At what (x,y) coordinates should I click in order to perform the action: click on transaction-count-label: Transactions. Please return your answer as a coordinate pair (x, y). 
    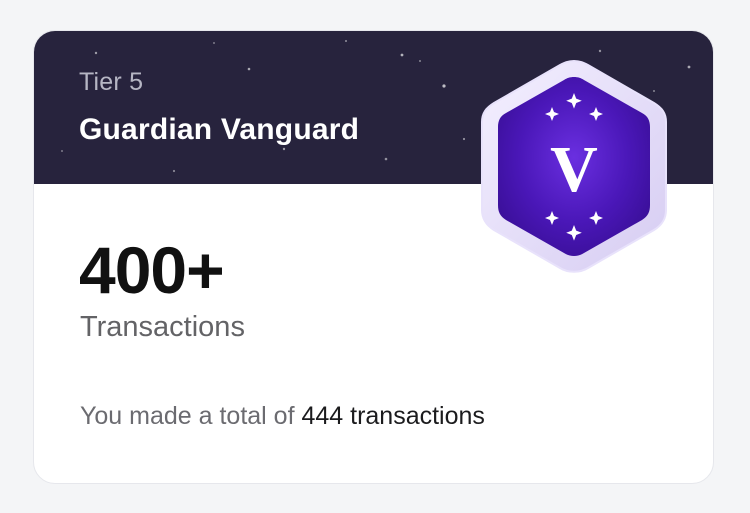
    Looking at the image, I should click on (162, 327).